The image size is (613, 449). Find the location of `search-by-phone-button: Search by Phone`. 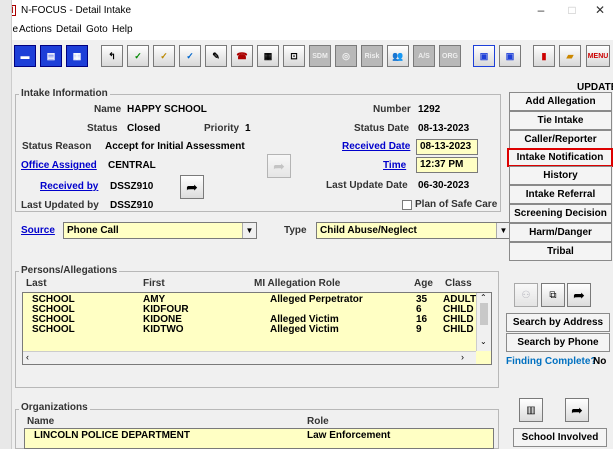

search-by-phone-button: Search by Phone is located at coordinates (558, 342).